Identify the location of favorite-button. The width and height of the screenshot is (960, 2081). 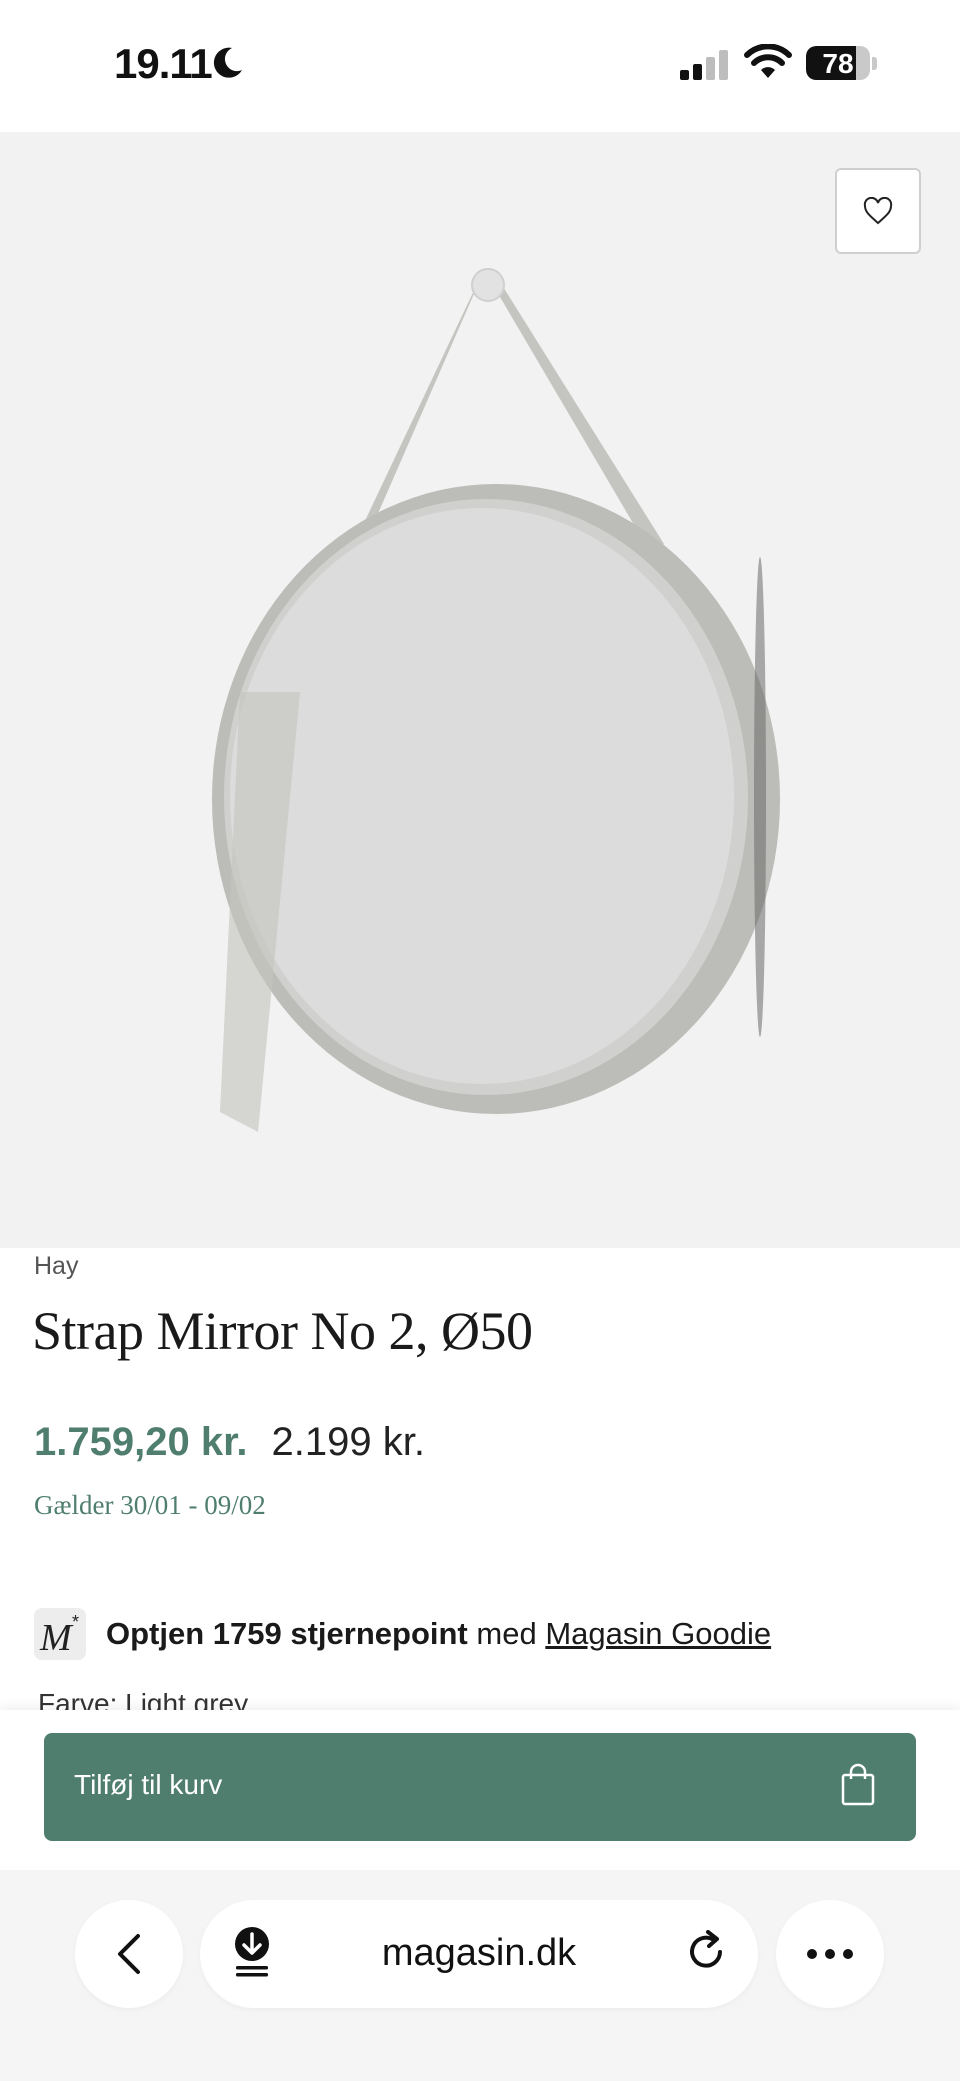
(878, 211).